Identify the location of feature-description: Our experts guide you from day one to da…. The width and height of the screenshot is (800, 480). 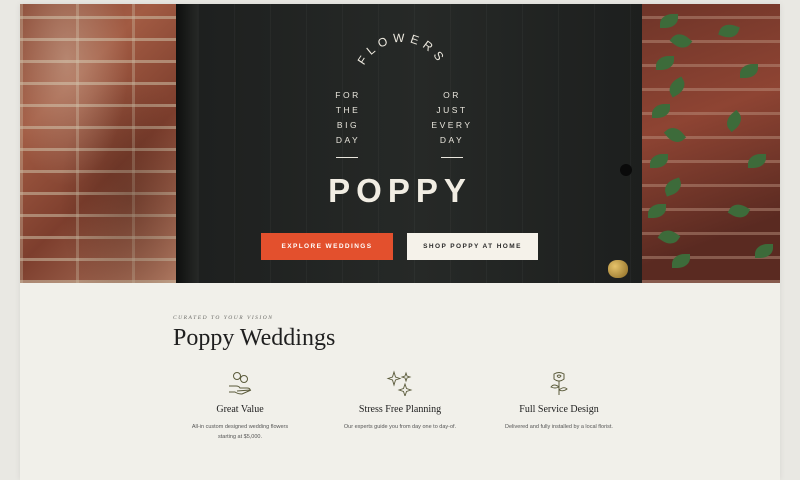
(400, 427).